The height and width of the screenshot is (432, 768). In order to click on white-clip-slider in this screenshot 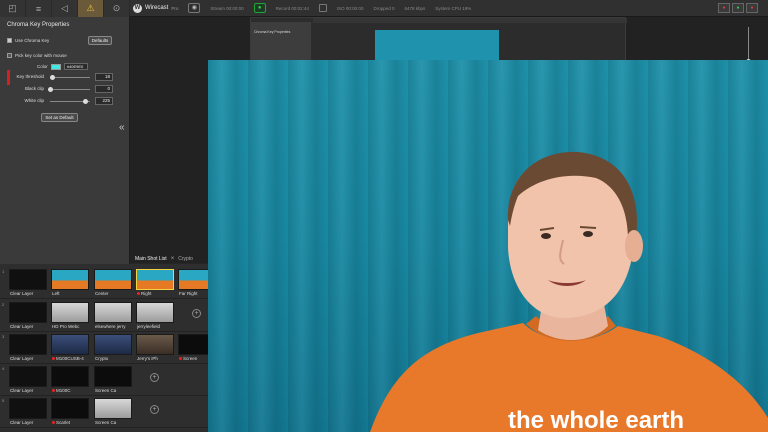, I will do `click(70, 101)`.